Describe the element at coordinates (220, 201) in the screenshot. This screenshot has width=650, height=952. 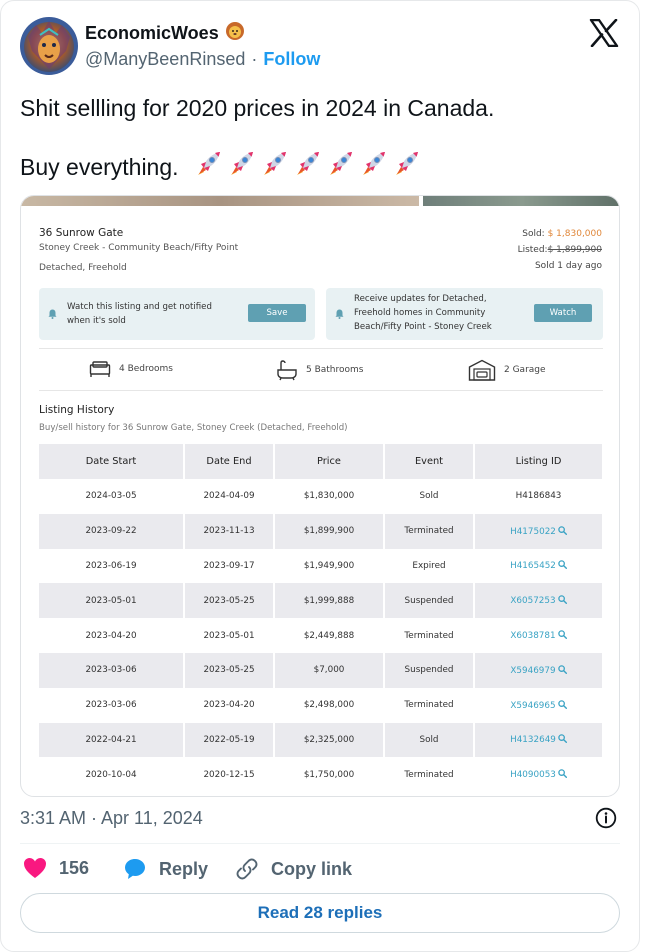
I see `photo-strip-left` at that location.